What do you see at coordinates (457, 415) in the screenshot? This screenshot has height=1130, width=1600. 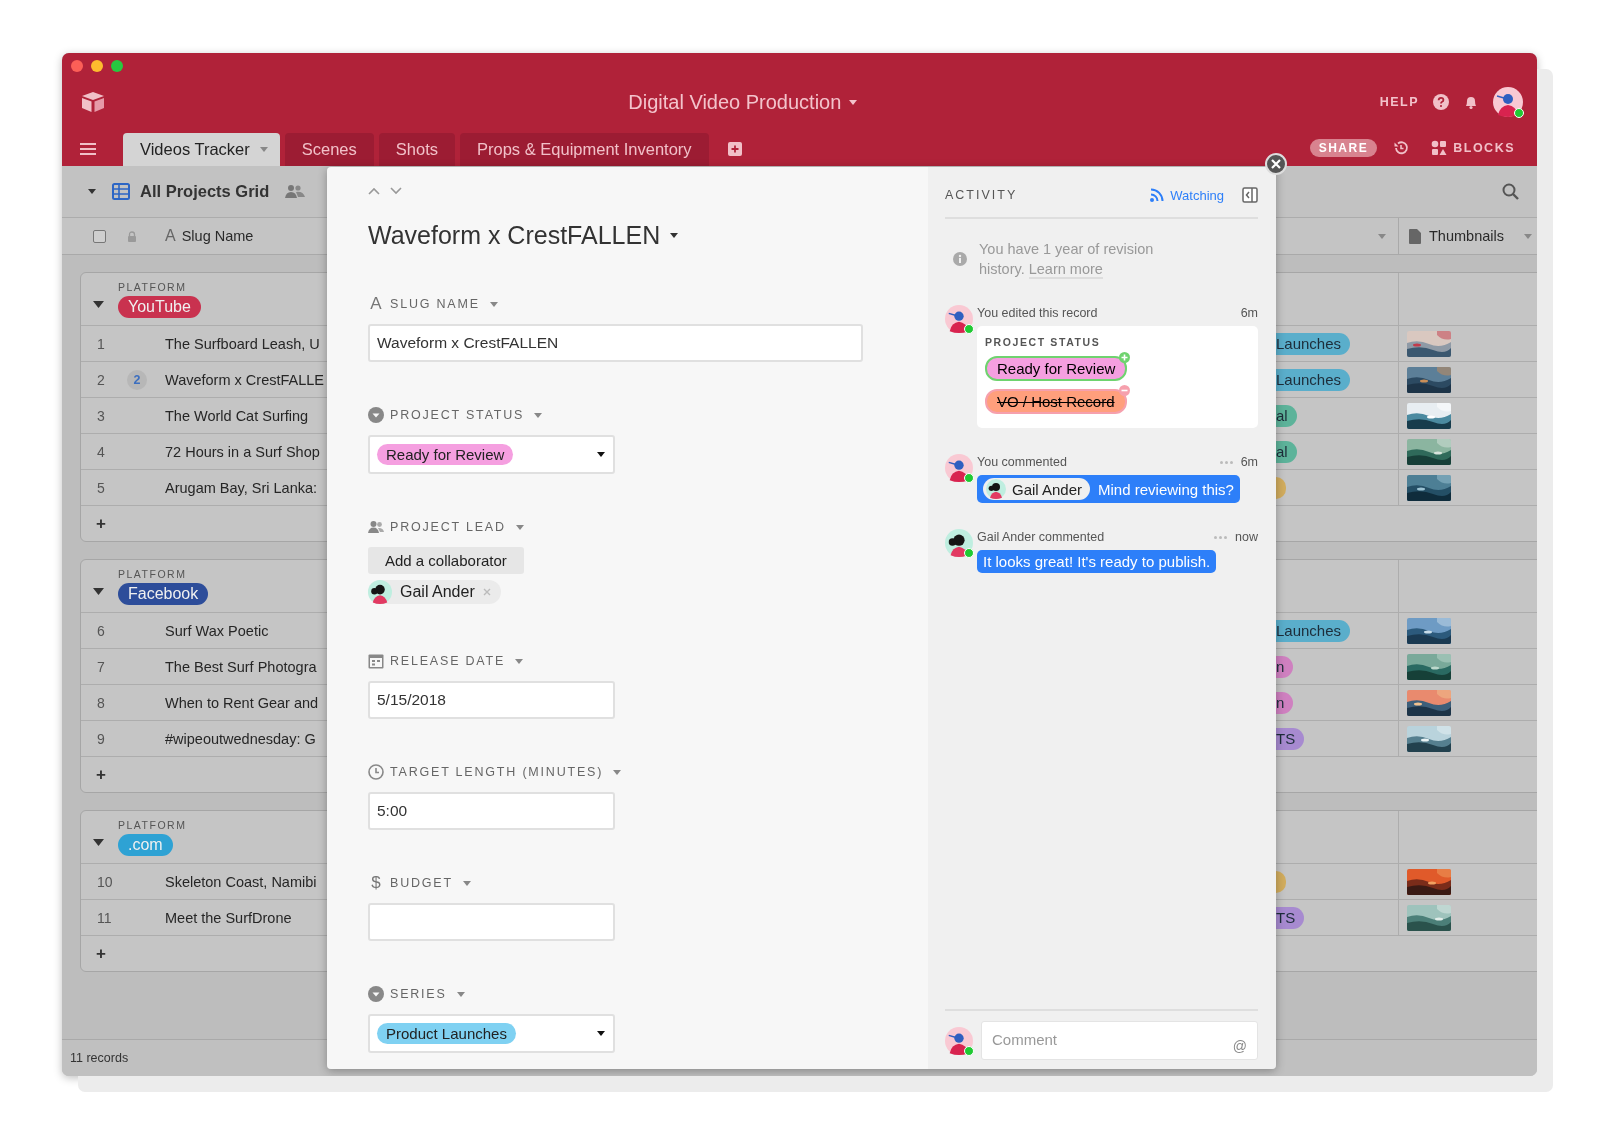 I see `field-label: PROJECT STATUS` at bounding box center [457, 415].